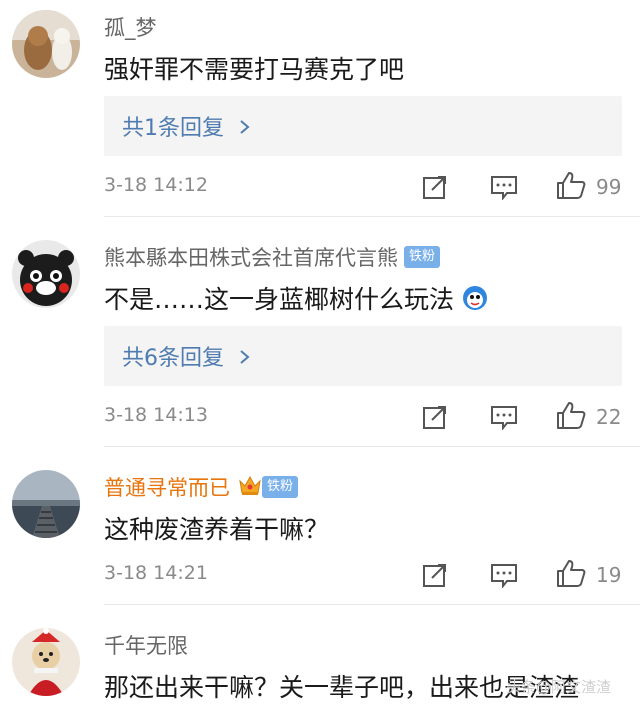 The image size is (640, 710). I want to click on username-text: 熊本縣本田株式会社首席代言熊, so click(251, 257).